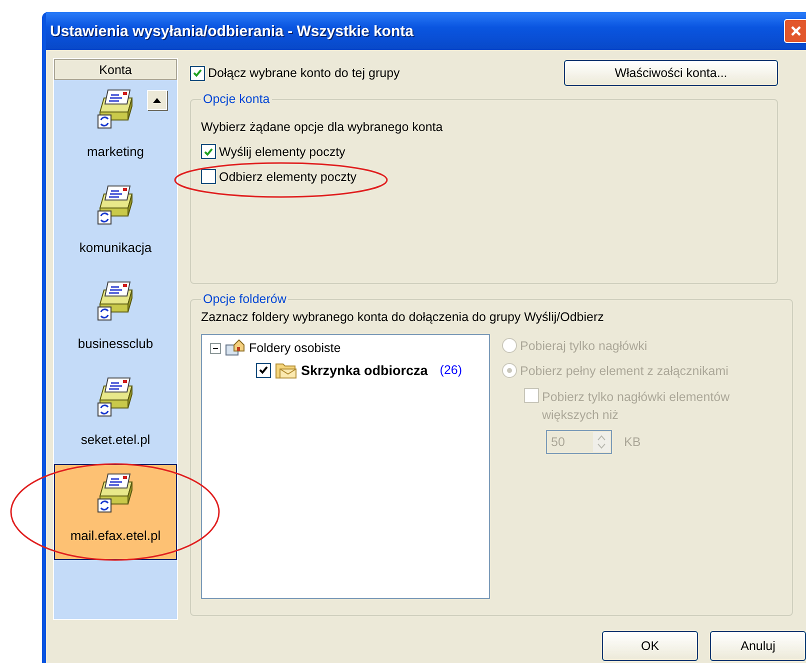 The image size is (806, 663). Describe the element at coordinates (304, 73) in the screenshot. I see `checkbox-label: Dołącz wybrane konto do tej grupy` at that location.